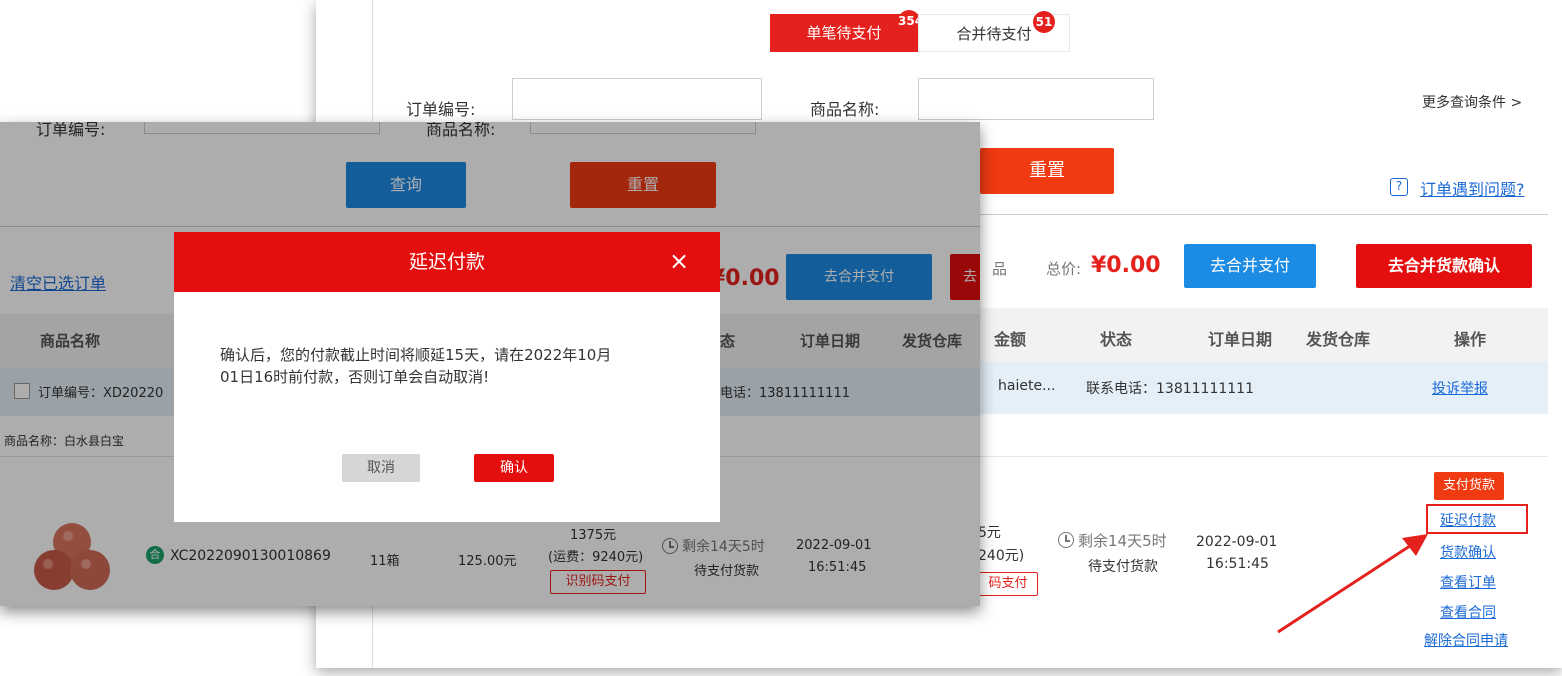  I want to click on tab-badge: 51, so click(1044, 22).